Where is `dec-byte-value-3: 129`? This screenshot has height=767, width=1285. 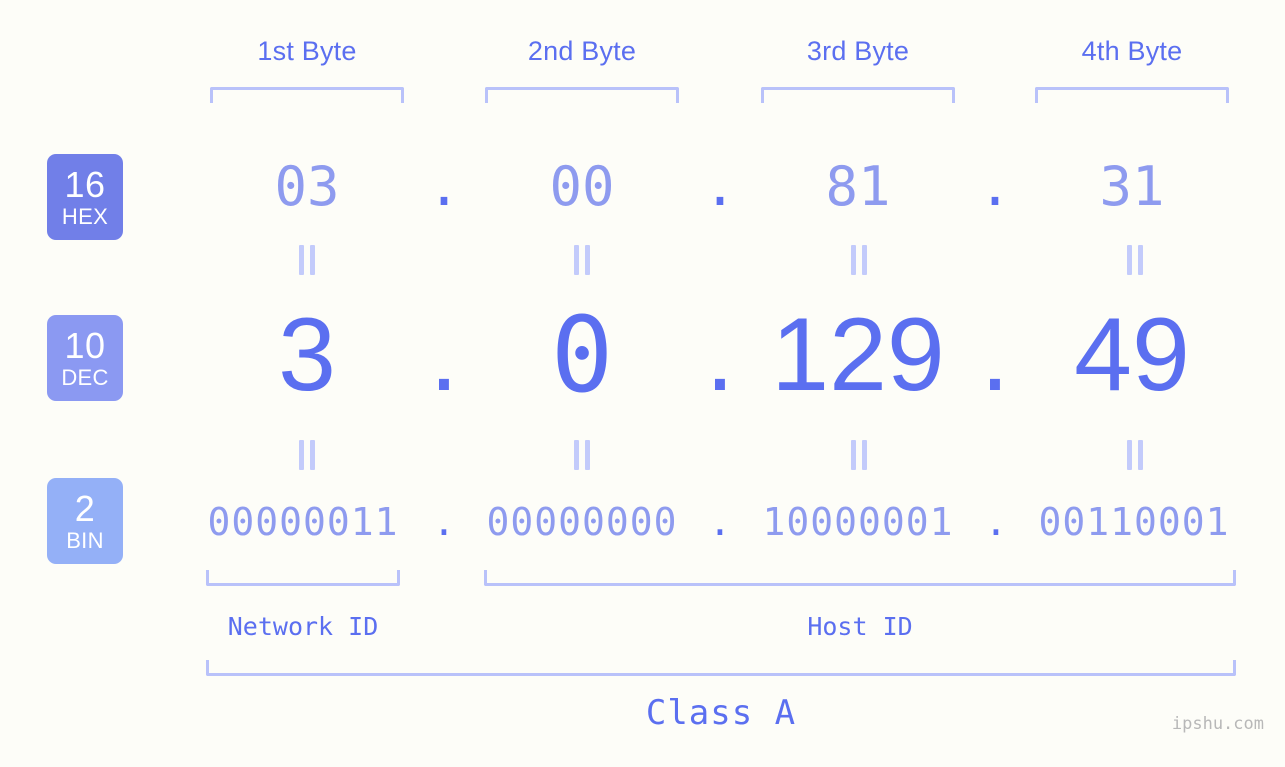
dec-byte-value-3: 129 is located at coordinates (858, 355).